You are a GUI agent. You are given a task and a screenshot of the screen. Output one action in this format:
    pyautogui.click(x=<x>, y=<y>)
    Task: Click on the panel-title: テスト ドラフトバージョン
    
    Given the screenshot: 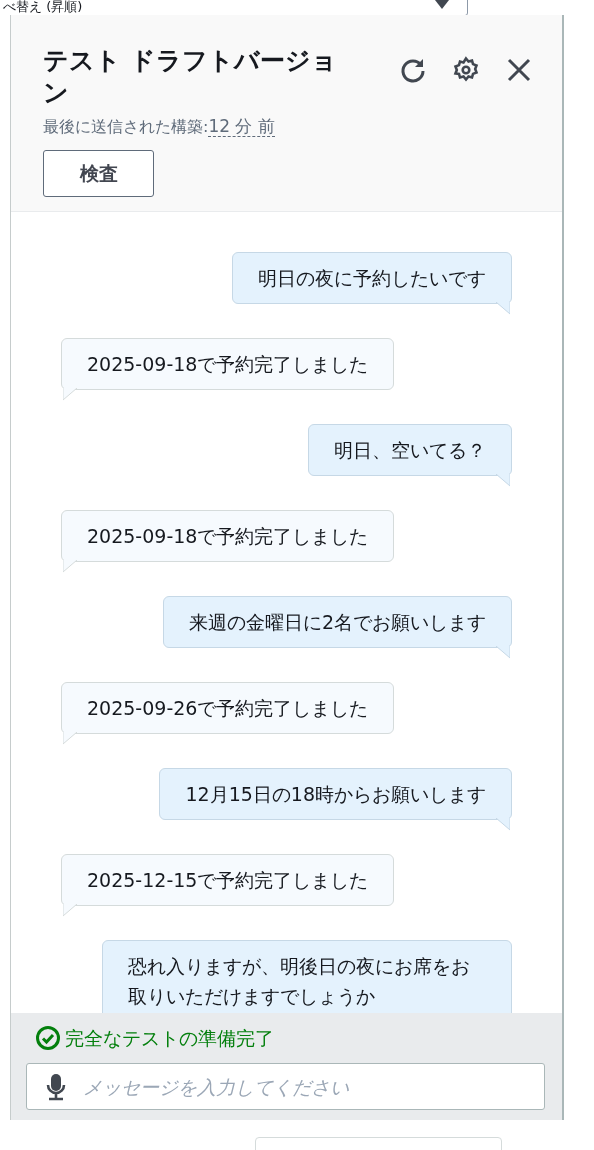 What is the action you would take?
    pyautogui.click(x=190, y=77)
    